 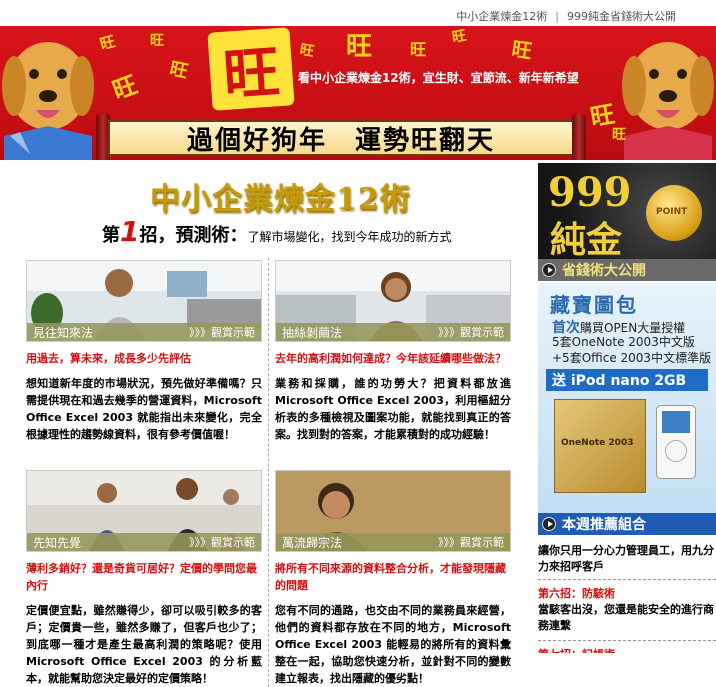 What do you see at coordinates (393, 301) in the screenshot?
I see `article-photo: 抽絲剝繭法 》》》觀賞示範` at bounding box center [393, 301].